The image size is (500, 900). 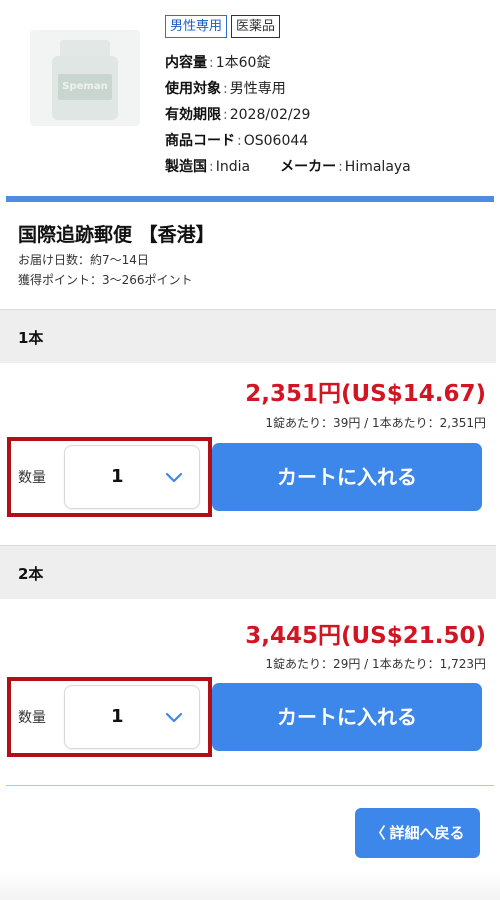 I want to click on option-unit-price: 1錠あたり：29円 / 1本あたり：1,723円, so click(x=375, y=664).